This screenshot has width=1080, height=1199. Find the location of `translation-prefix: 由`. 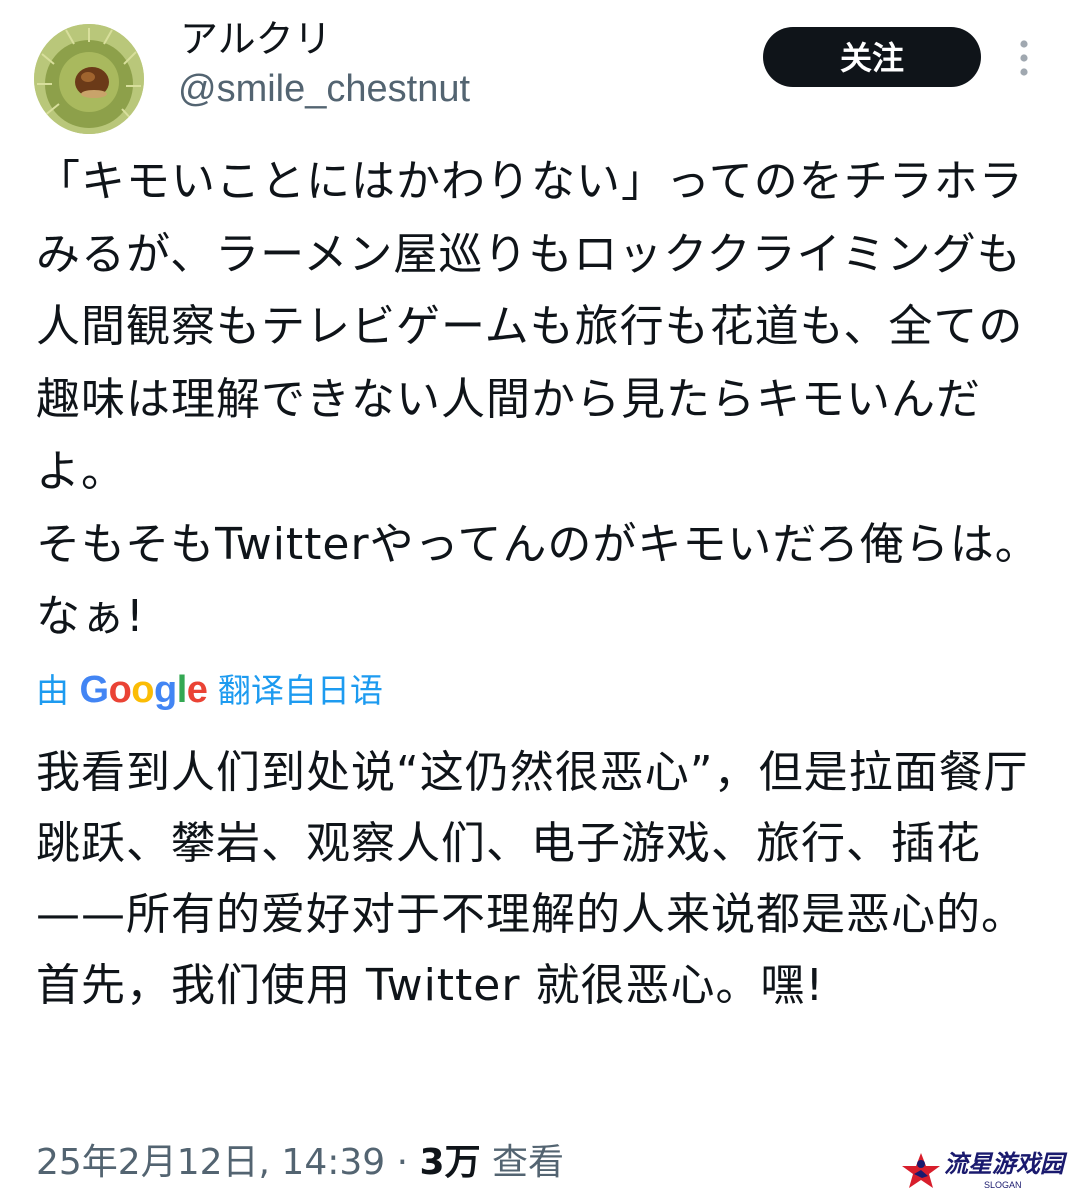

translation-prefix: 由 is located at coordinates (52, 690).